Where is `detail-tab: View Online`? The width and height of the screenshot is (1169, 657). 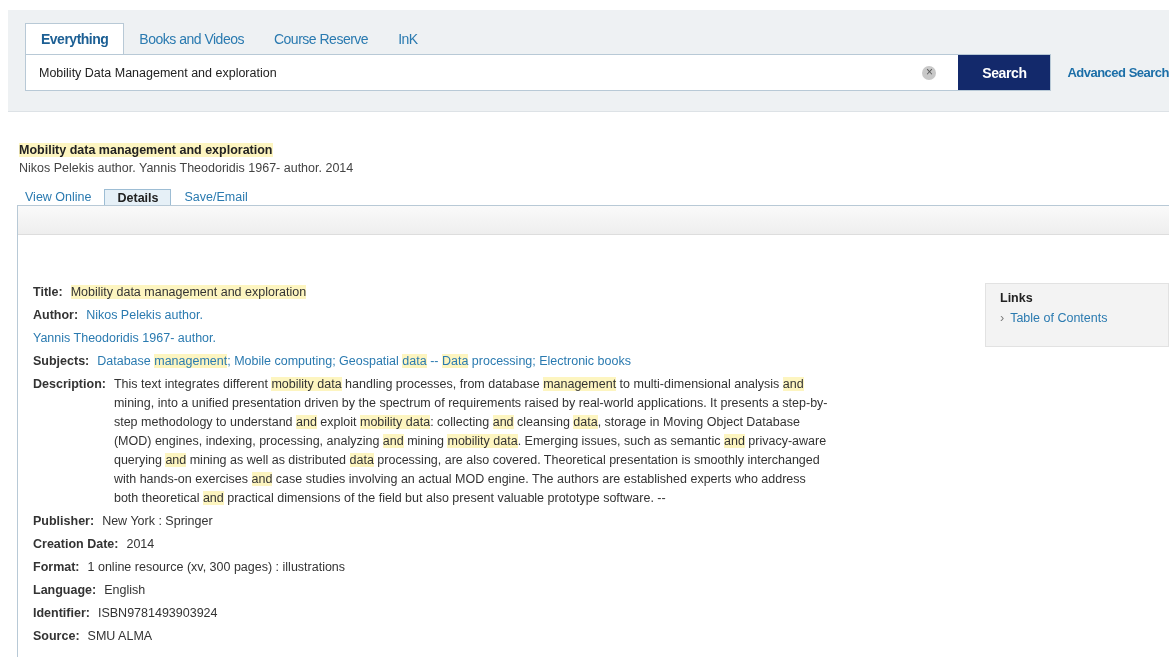
detail-tab: View Online is located at coordinates (58, 197).